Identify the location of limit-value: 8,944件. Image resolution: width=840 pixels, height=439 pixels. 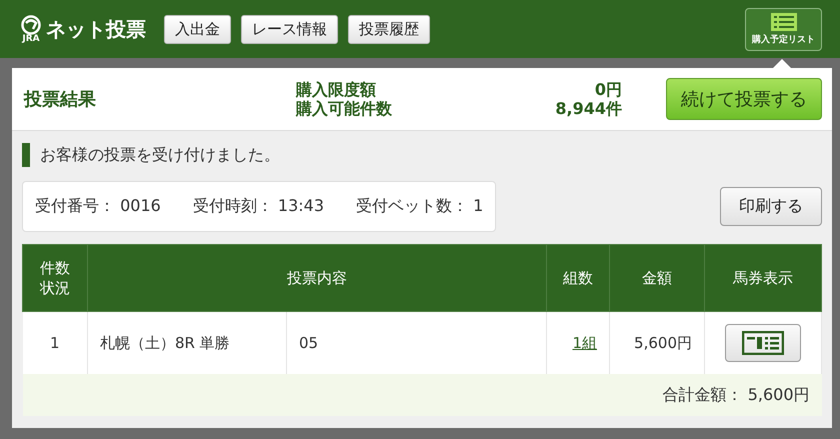
(588, 108).